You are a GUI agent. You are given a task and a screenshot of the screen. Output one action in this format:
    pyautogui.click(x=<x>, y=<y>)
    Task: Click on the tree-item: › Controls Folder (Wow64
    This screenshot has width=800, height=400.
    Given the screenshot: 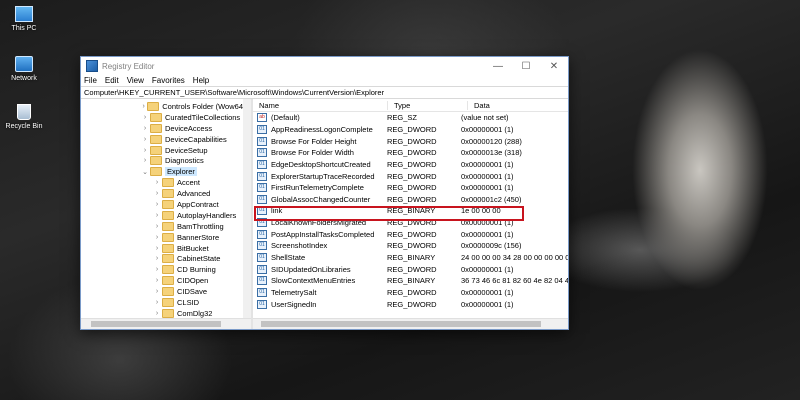 What is the action you would take?
    pyautogui.click(x=162, y=106)
    